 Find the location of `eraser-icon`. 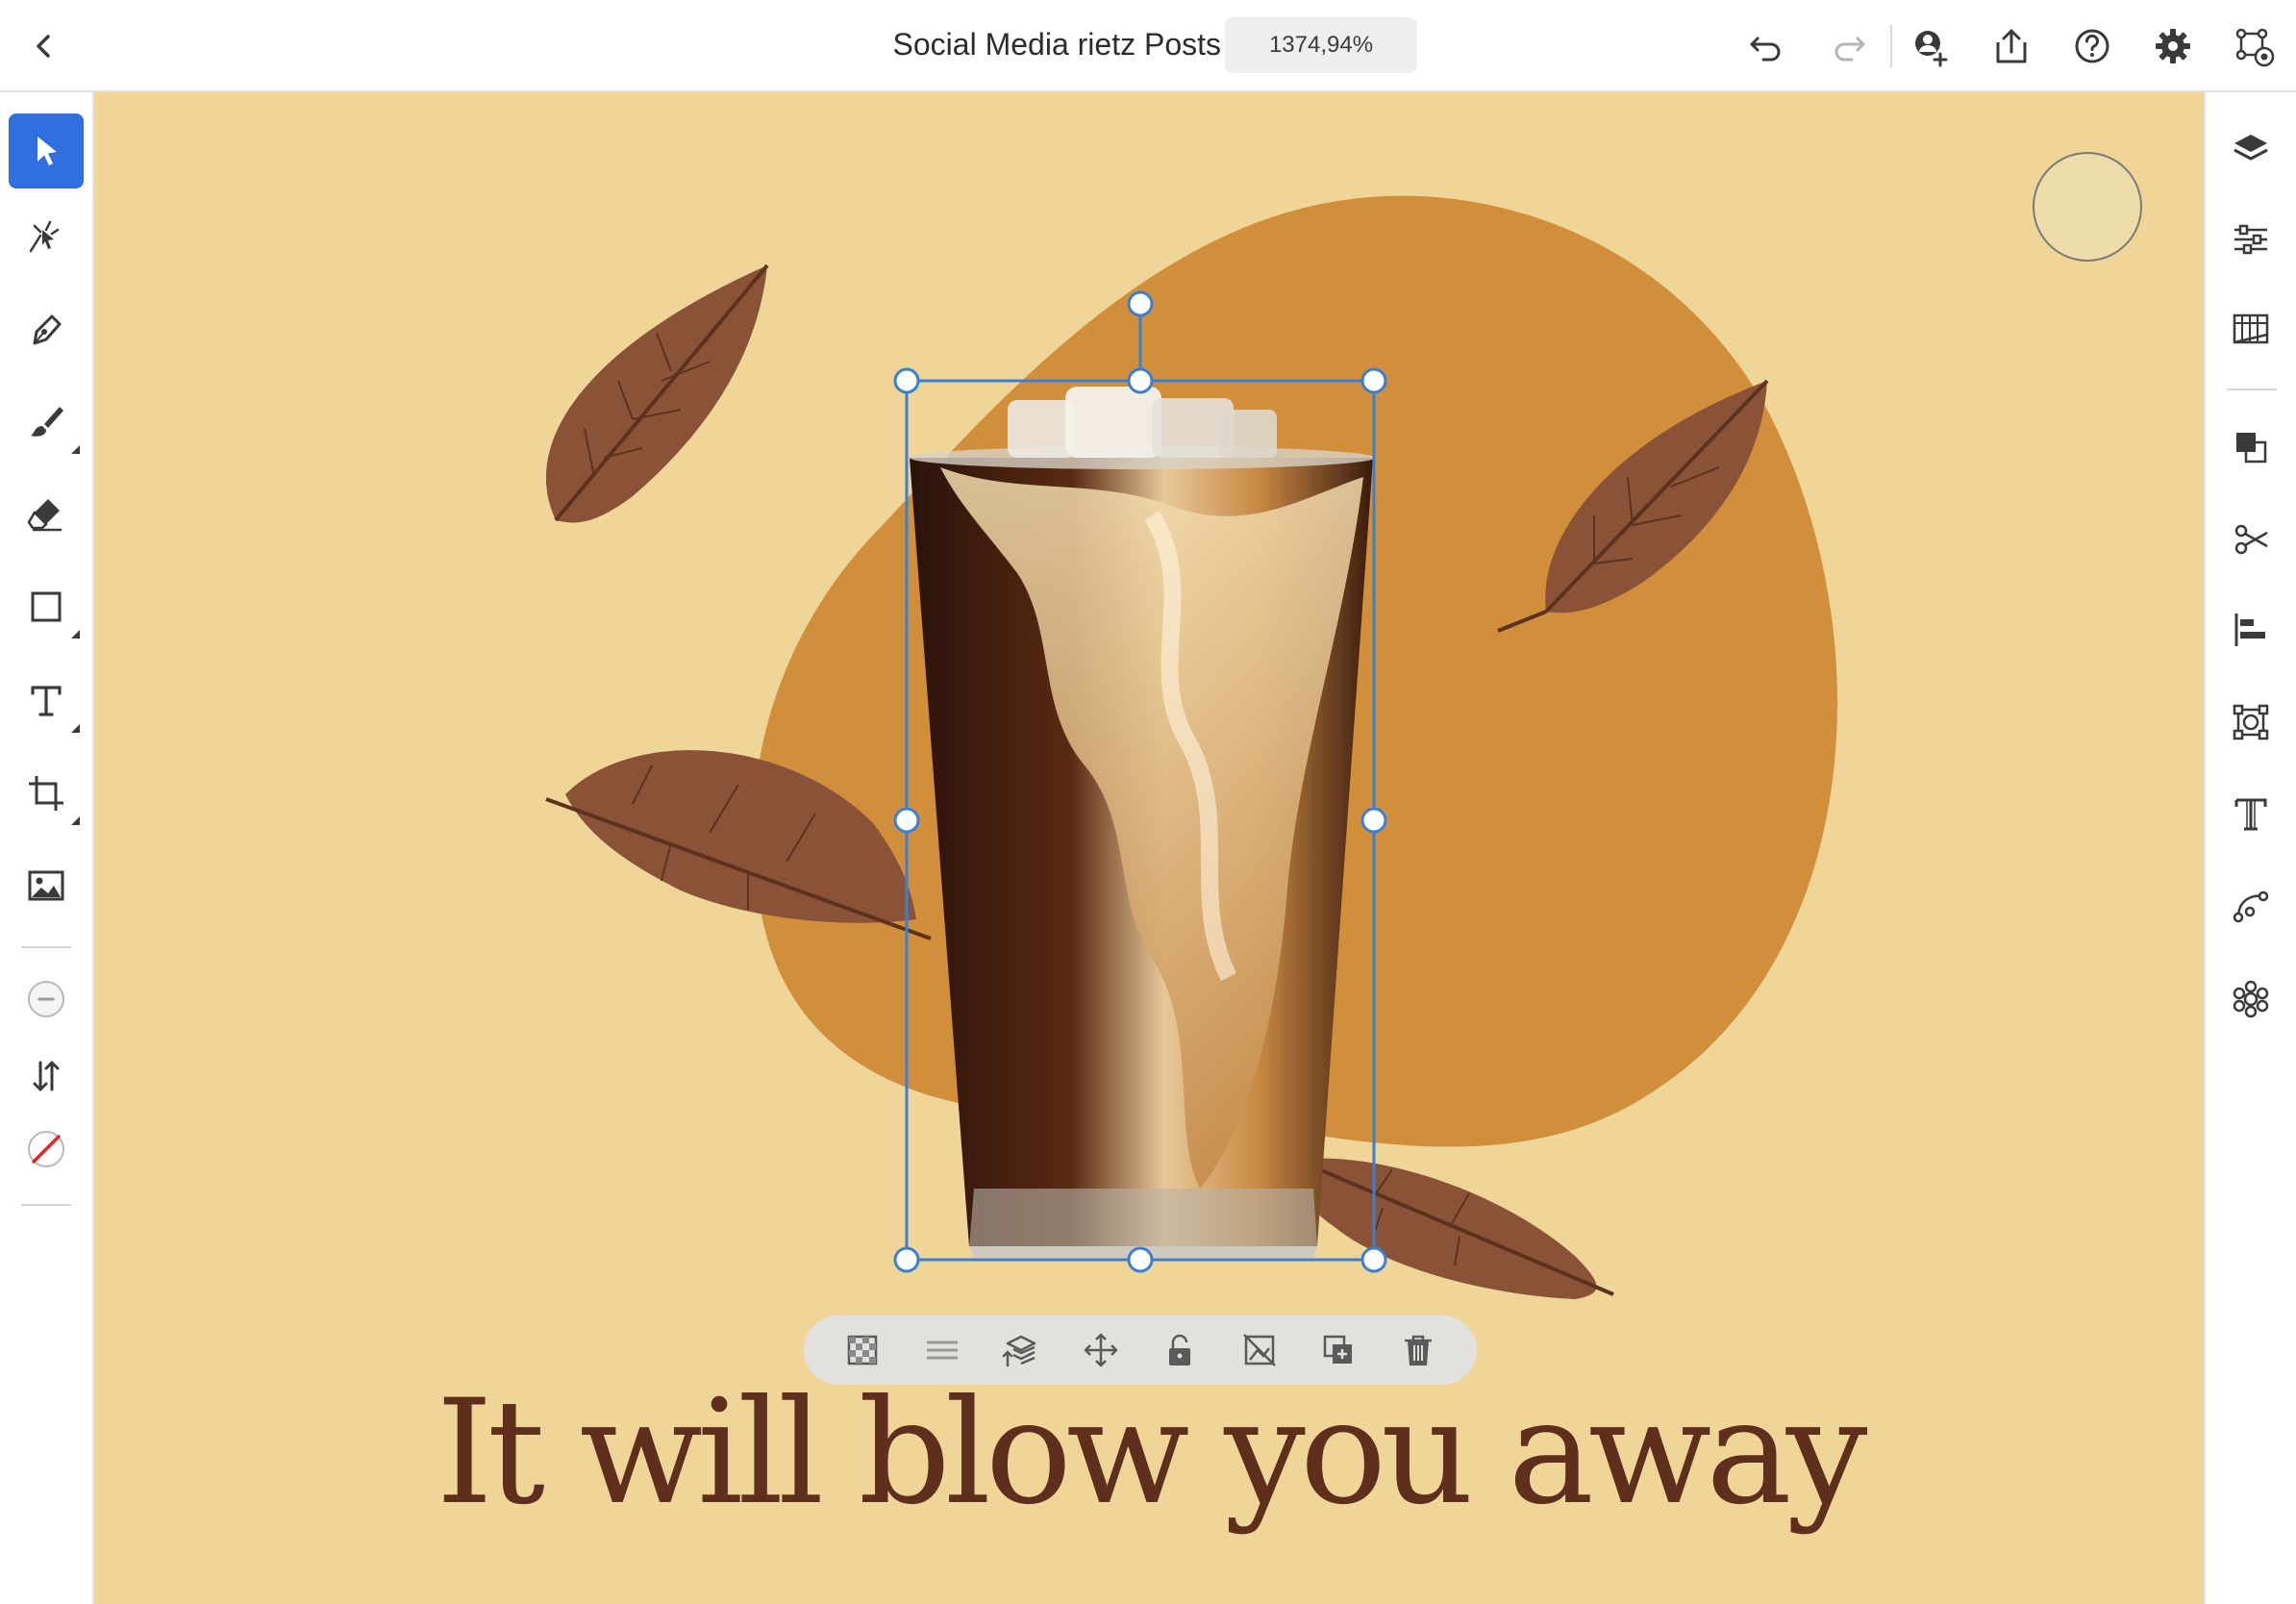

eraser-icon is located at coordinates (44, 515).